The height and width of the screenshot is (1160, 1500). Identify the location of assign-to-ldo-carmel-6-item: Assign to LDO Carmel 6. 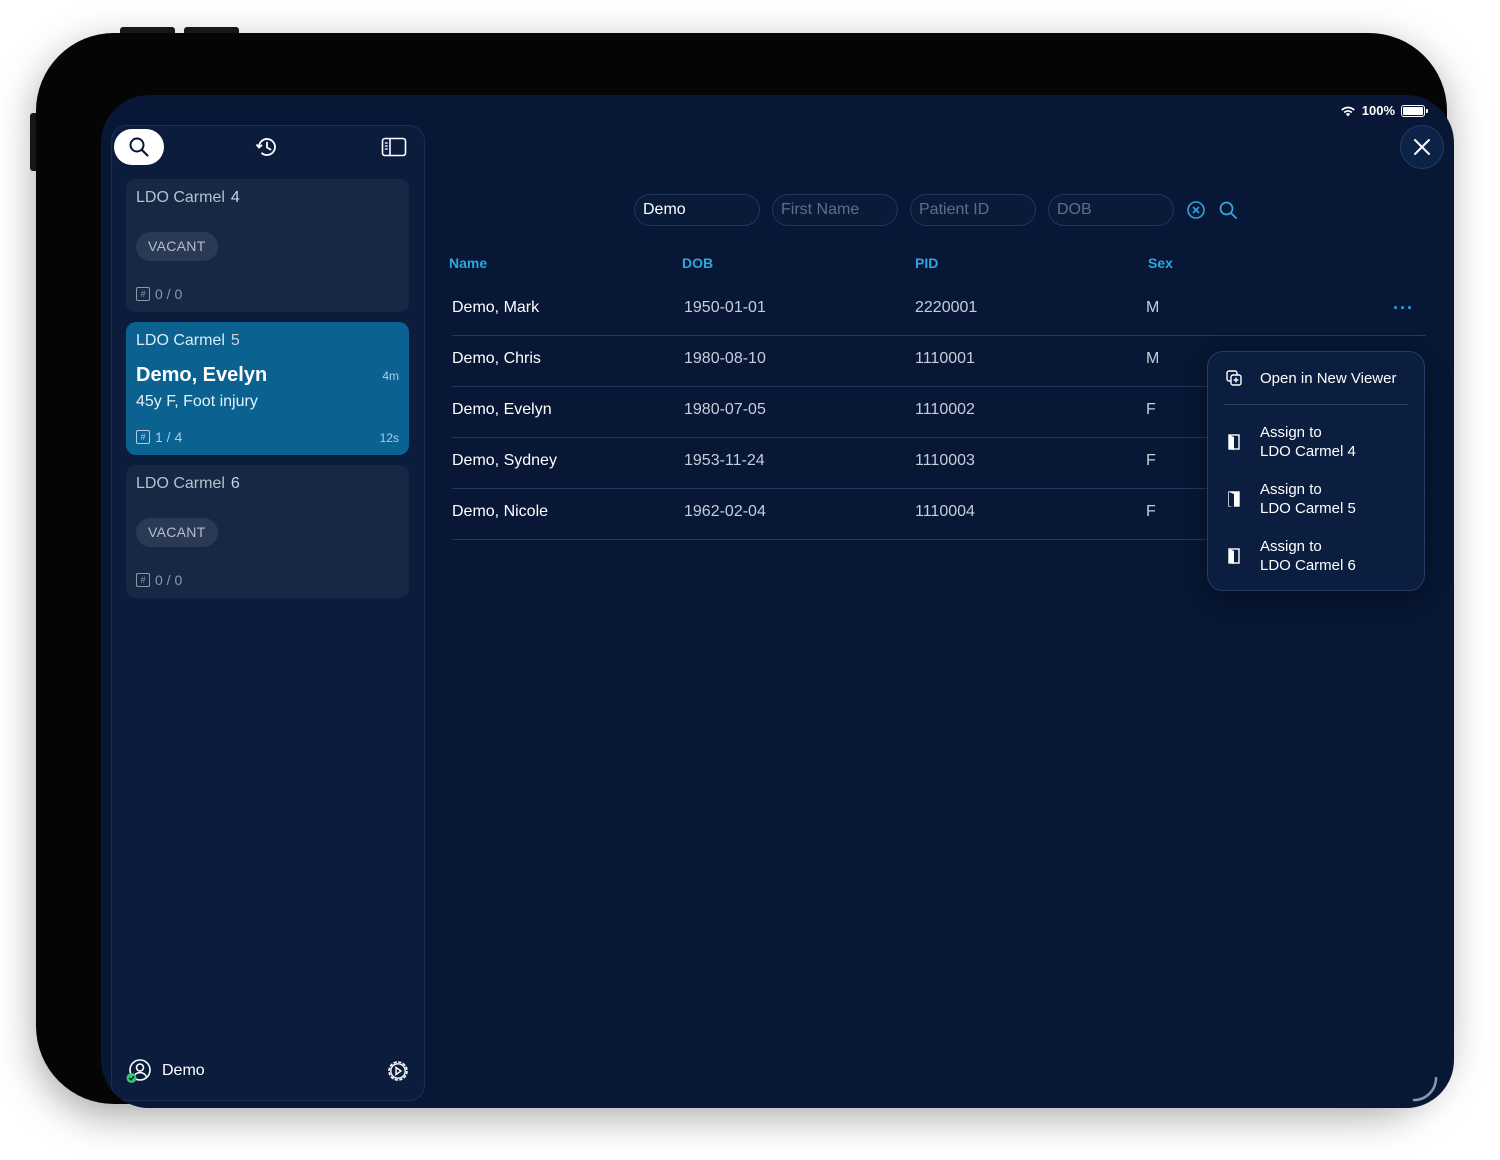
(1316, 556).